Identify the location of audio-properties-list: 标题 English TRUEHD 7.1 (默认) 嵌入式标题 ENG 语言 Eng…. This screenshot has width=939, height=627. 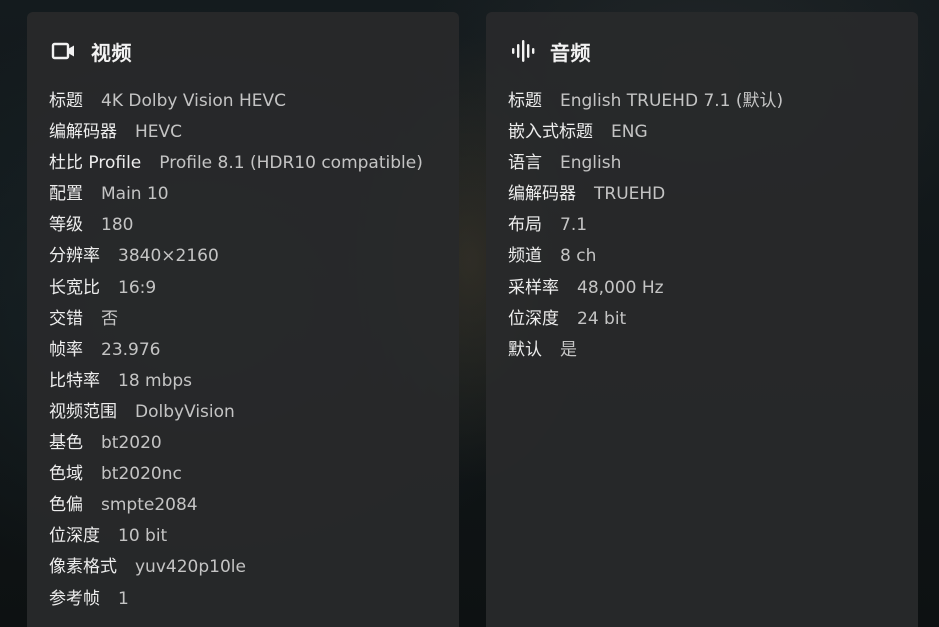
(645, 228).